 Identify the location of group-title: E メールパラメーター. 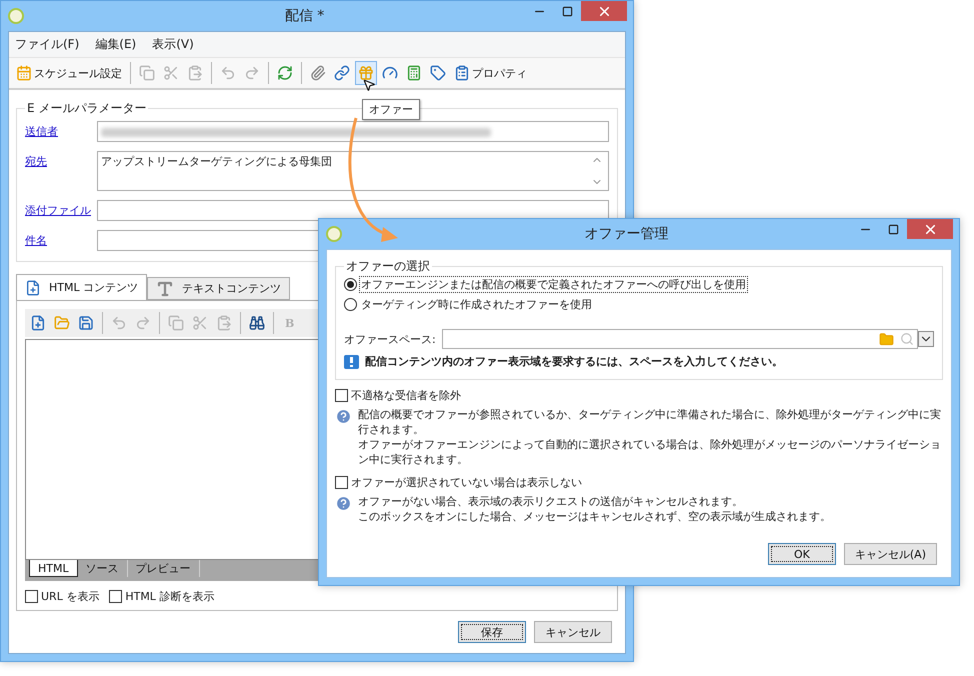
(87, 108).